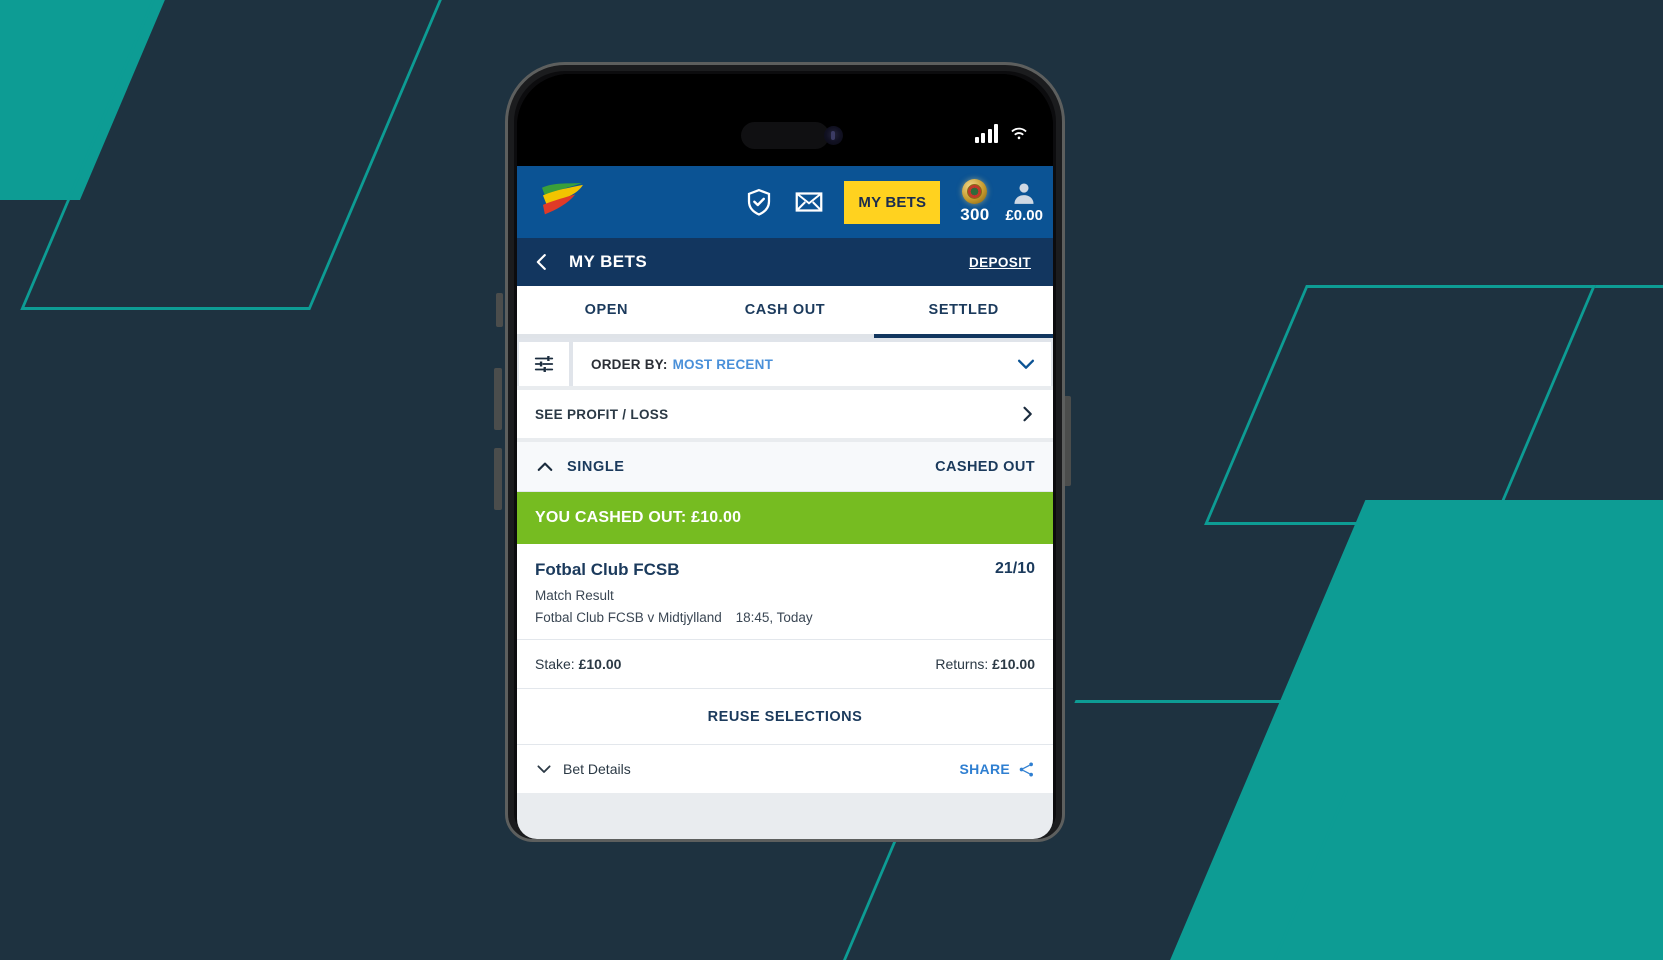 This screenshot has height=960, width=1663. Describe the element at coordinates (1368, 701) in the screenshot. I see `deco-line-bottom-center` at that location.